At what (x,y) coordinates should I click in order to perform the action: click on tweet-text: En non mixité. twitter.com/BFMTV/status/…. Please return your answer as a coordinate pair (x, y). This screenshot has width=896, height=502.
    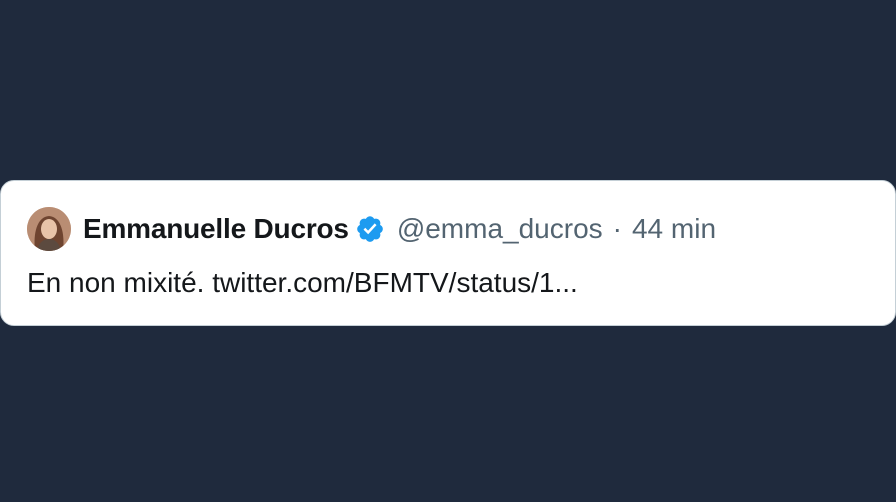
    Looking at the image, I should click on (302, 282).